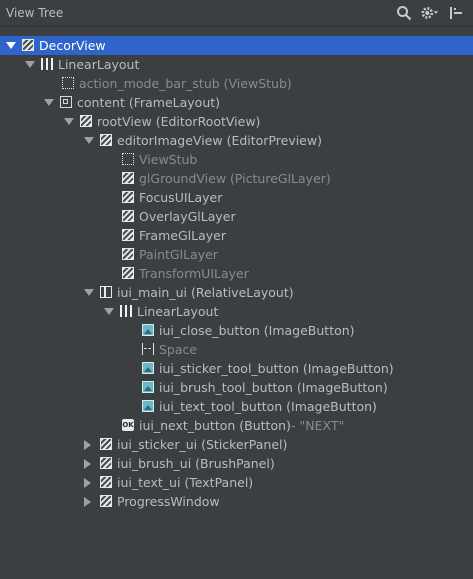  I want to click on tree-node-label: iui_text_tool_button (ImageButton), so click(268, 406).